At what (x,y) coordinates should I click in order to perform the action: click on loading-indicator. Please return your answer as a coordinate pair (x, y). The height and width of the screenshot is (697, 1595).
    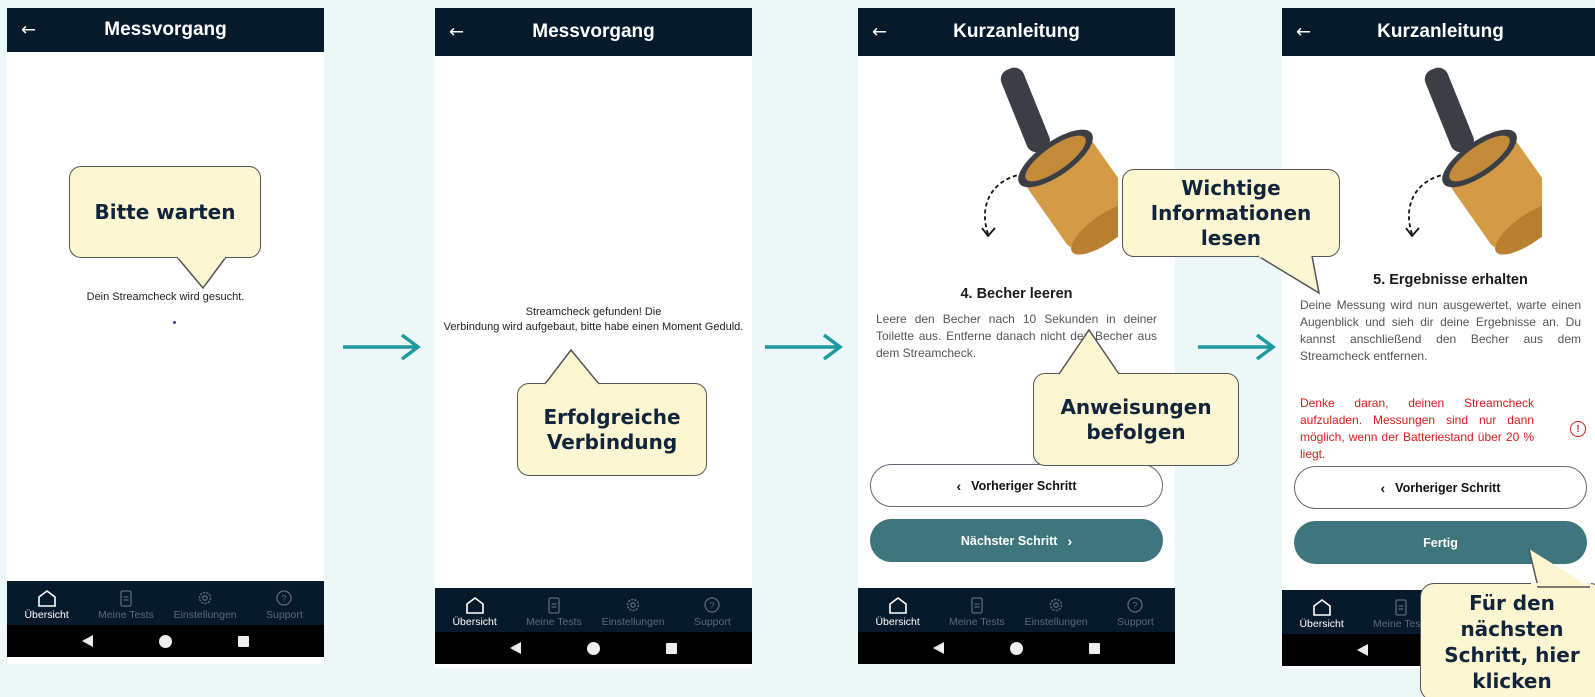
    Looking at the image, I should click on (174, 322).